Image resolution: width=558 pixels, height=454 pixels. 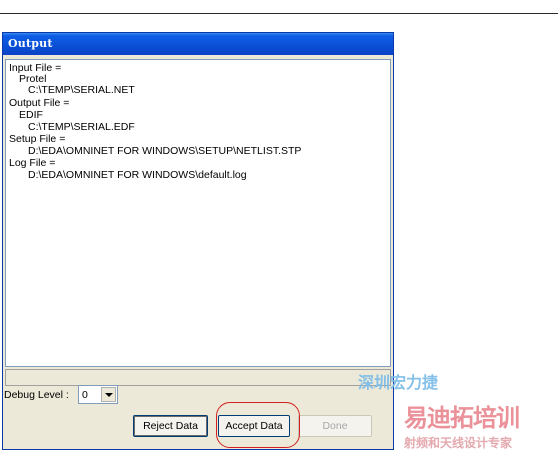 What do you see at coordinates (137, 175) in the screenshot?
I see `output-line: D:\EDA\OMNINET FOR WINDOWS\default.log` at bounding box center [137, 175].